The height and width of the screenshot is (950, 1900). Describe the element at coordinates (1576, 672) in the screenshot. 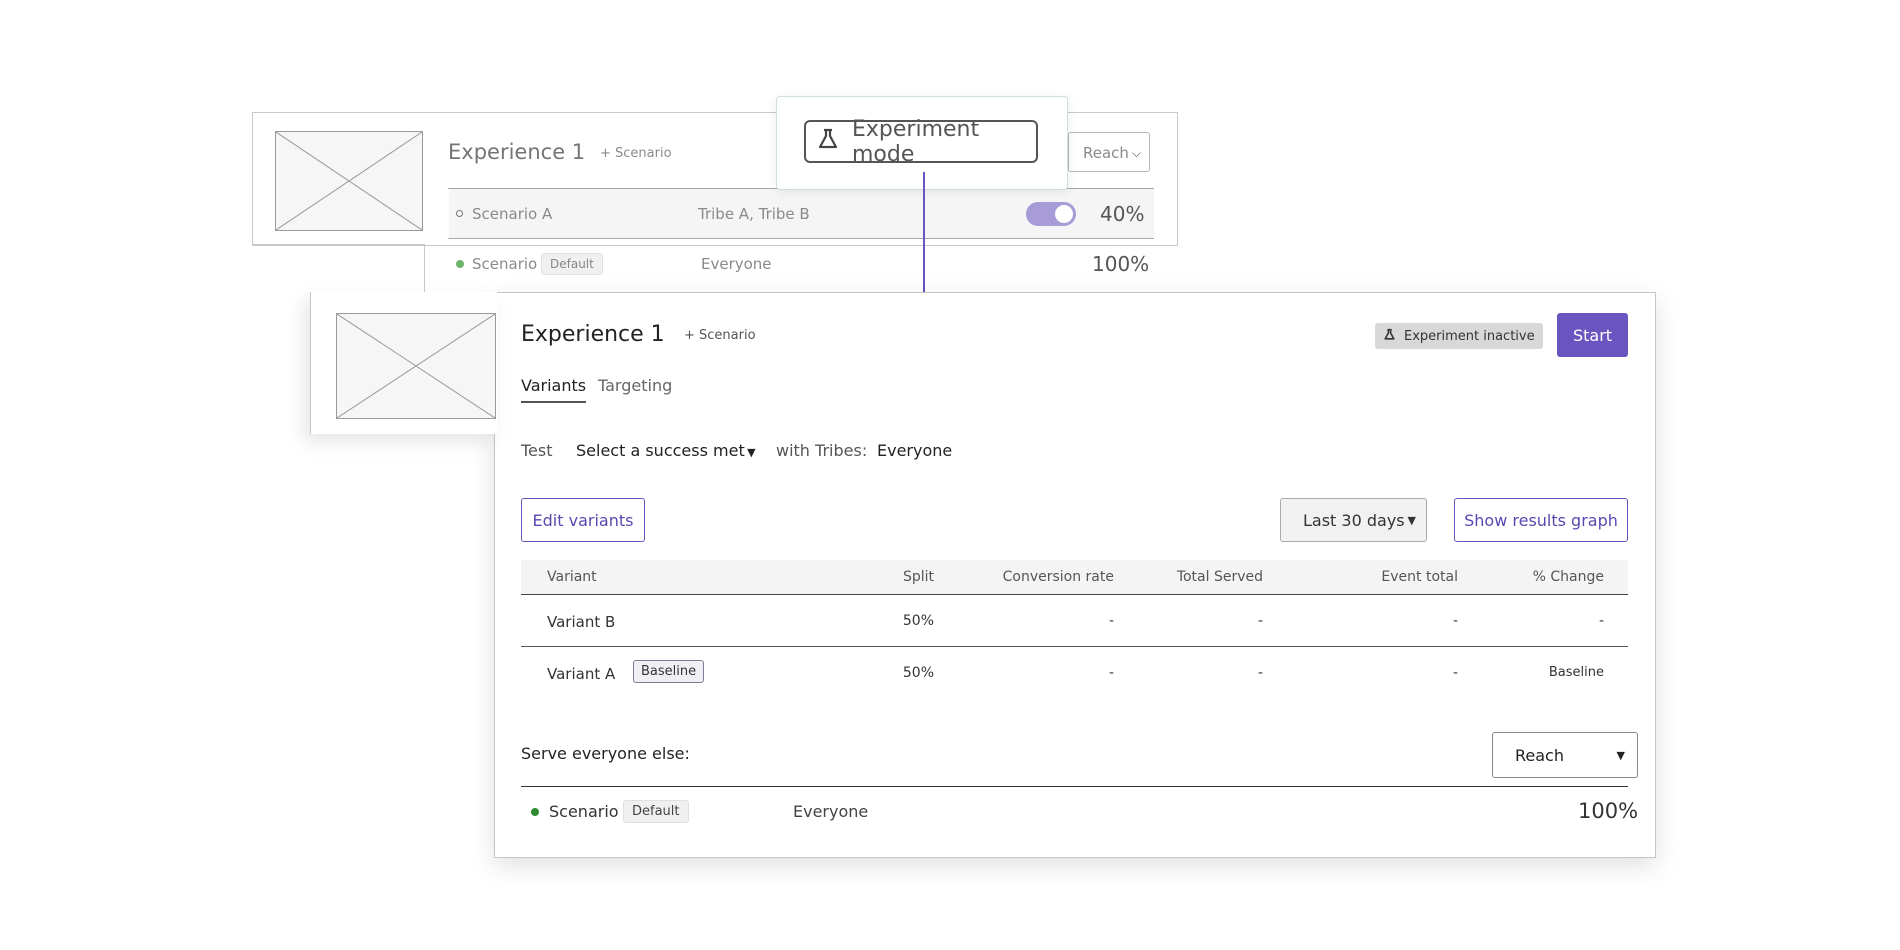

I see `percent-change-value: Baseline` at that location.